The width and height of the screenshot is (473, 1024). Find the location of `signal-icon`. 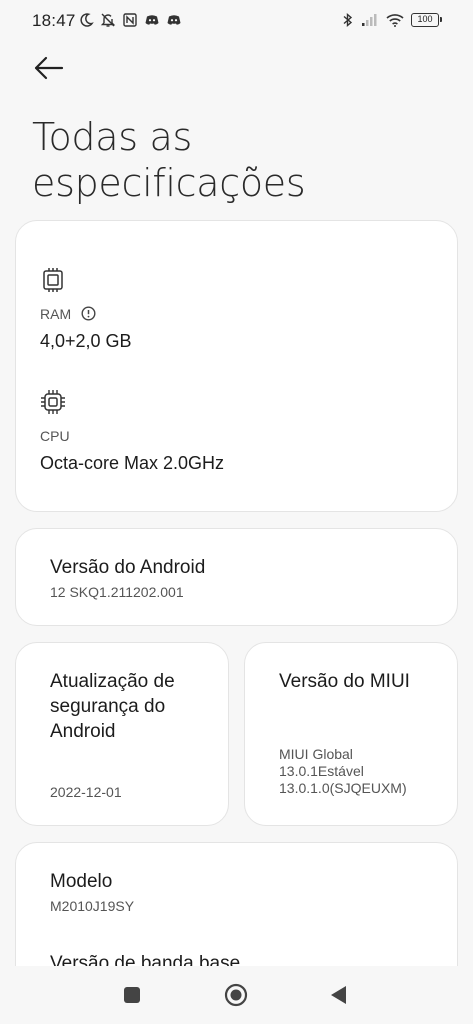

signal-icon is located at coordinates (369, 20).